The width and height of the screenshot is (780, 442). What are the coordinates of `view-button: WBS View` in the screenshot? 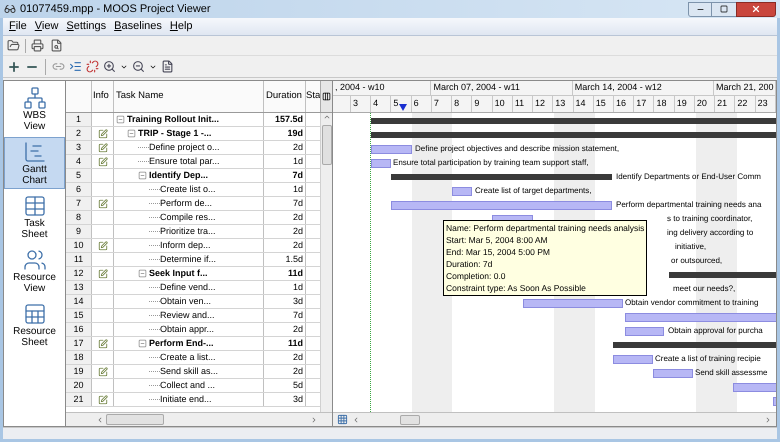 It's located at (34, 109).